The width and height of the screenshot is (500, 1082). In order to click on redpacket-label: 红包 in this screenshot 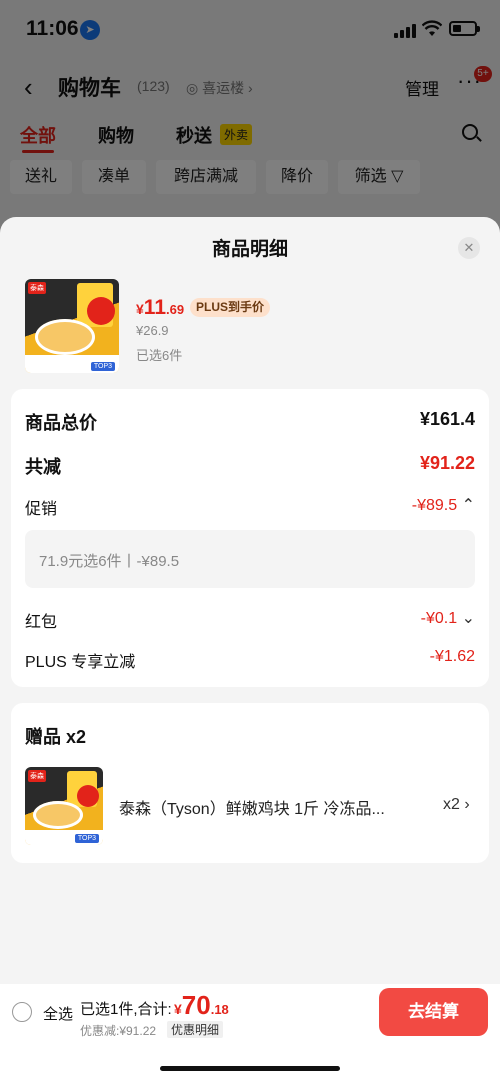, I will do `click(41, 622)`.